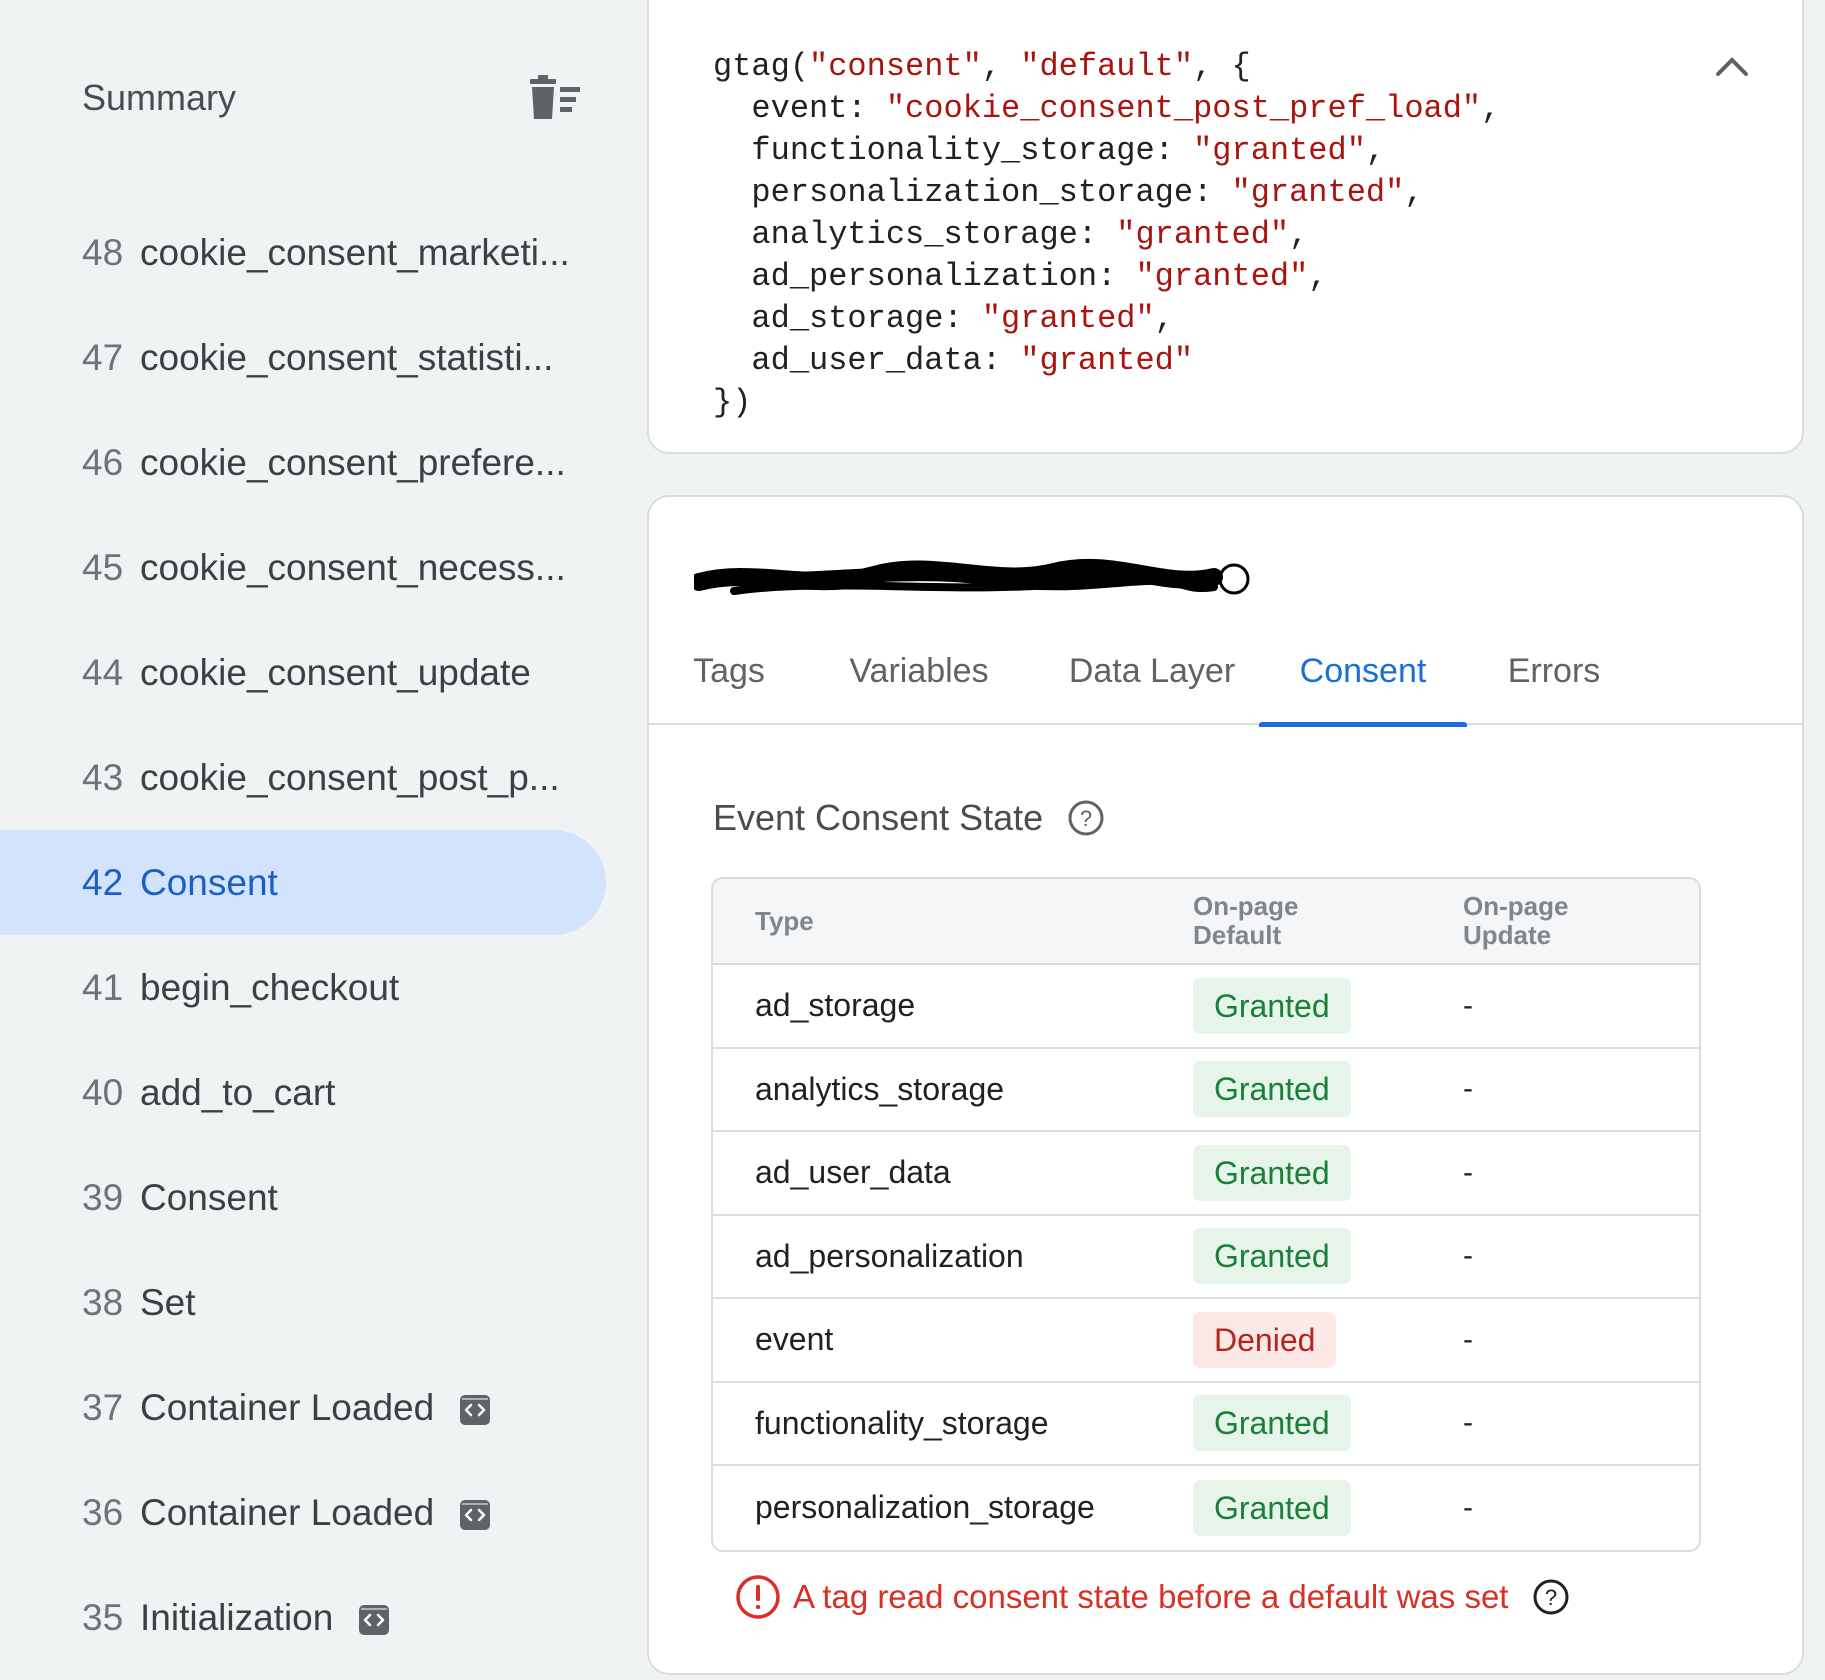  I want to click on code-line: gtag("consent", "default", {, so click(1106, 67).